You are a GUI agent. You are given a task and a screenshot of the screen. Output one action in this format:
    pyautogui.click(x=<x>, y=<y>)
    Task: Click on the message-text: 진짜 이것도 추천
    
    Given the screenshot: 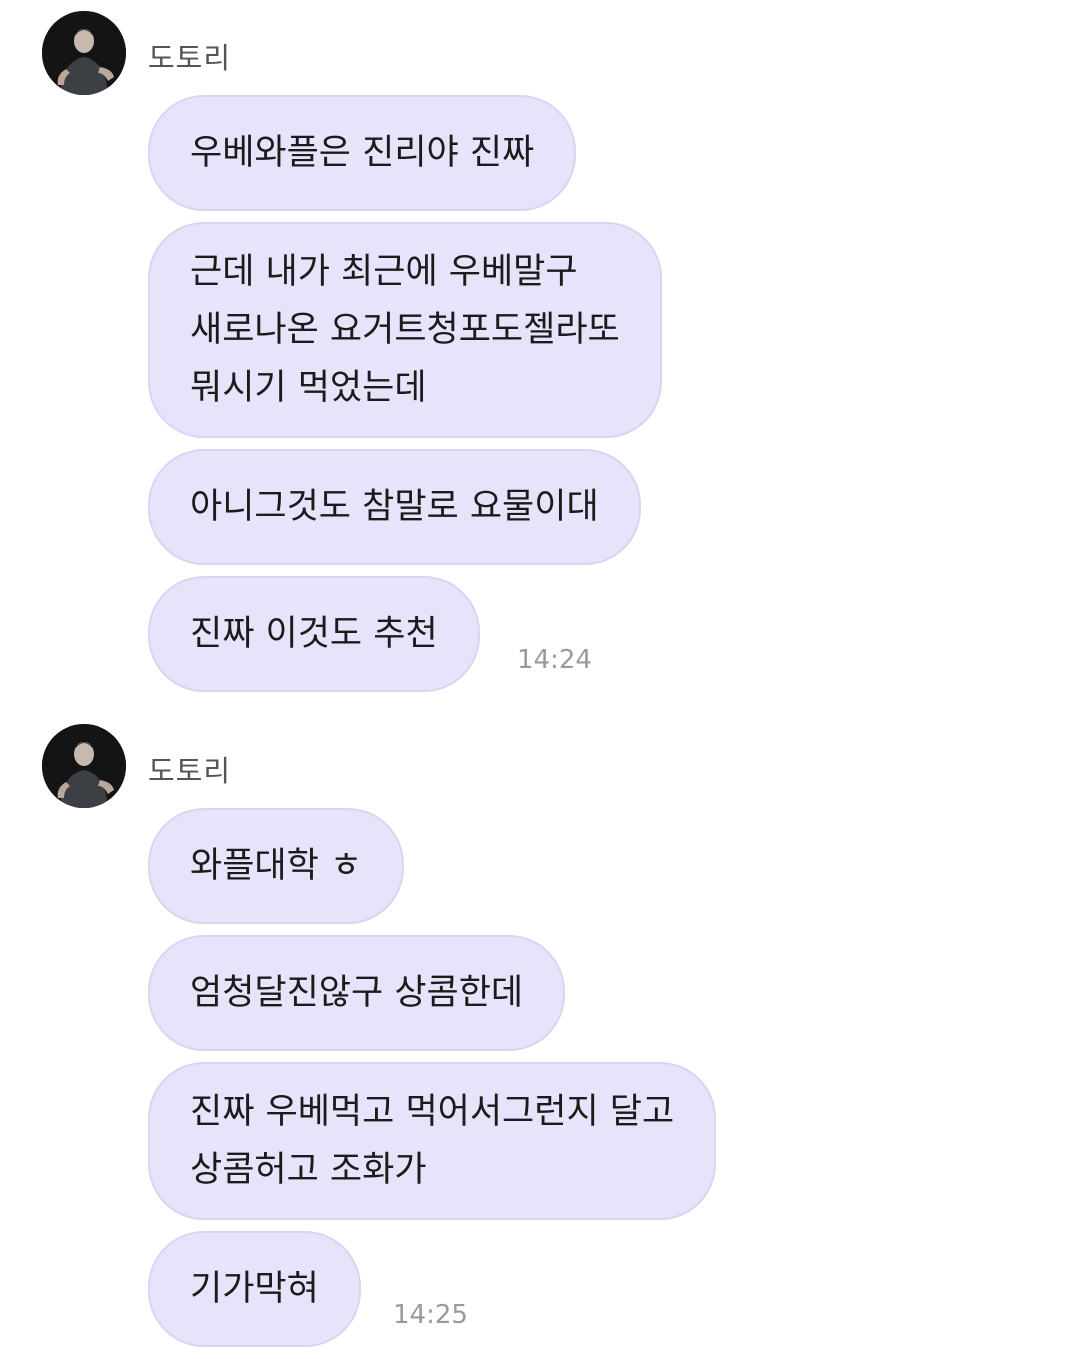 What is the action you would take?
    pyautogui.click(x=314, y=634)
    